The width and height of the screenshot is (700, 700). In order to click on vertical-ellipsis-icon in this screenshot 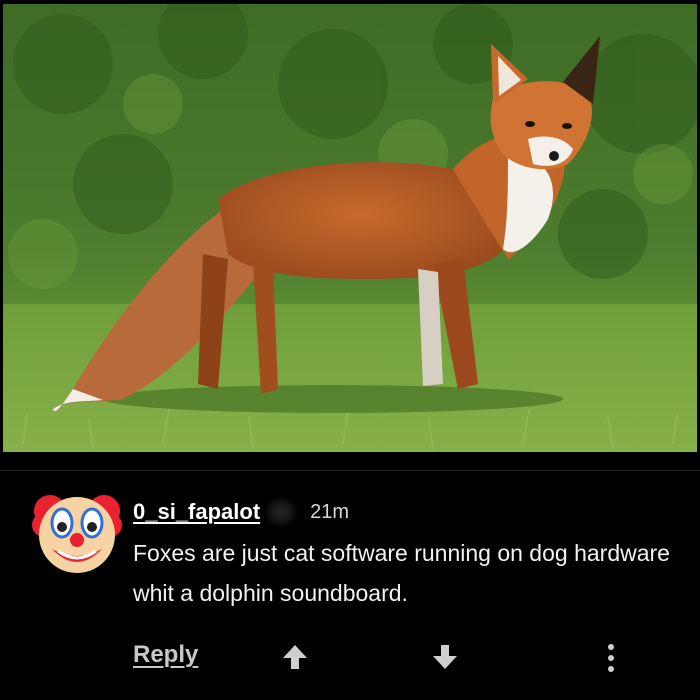, I will do `click(611, 658)`.